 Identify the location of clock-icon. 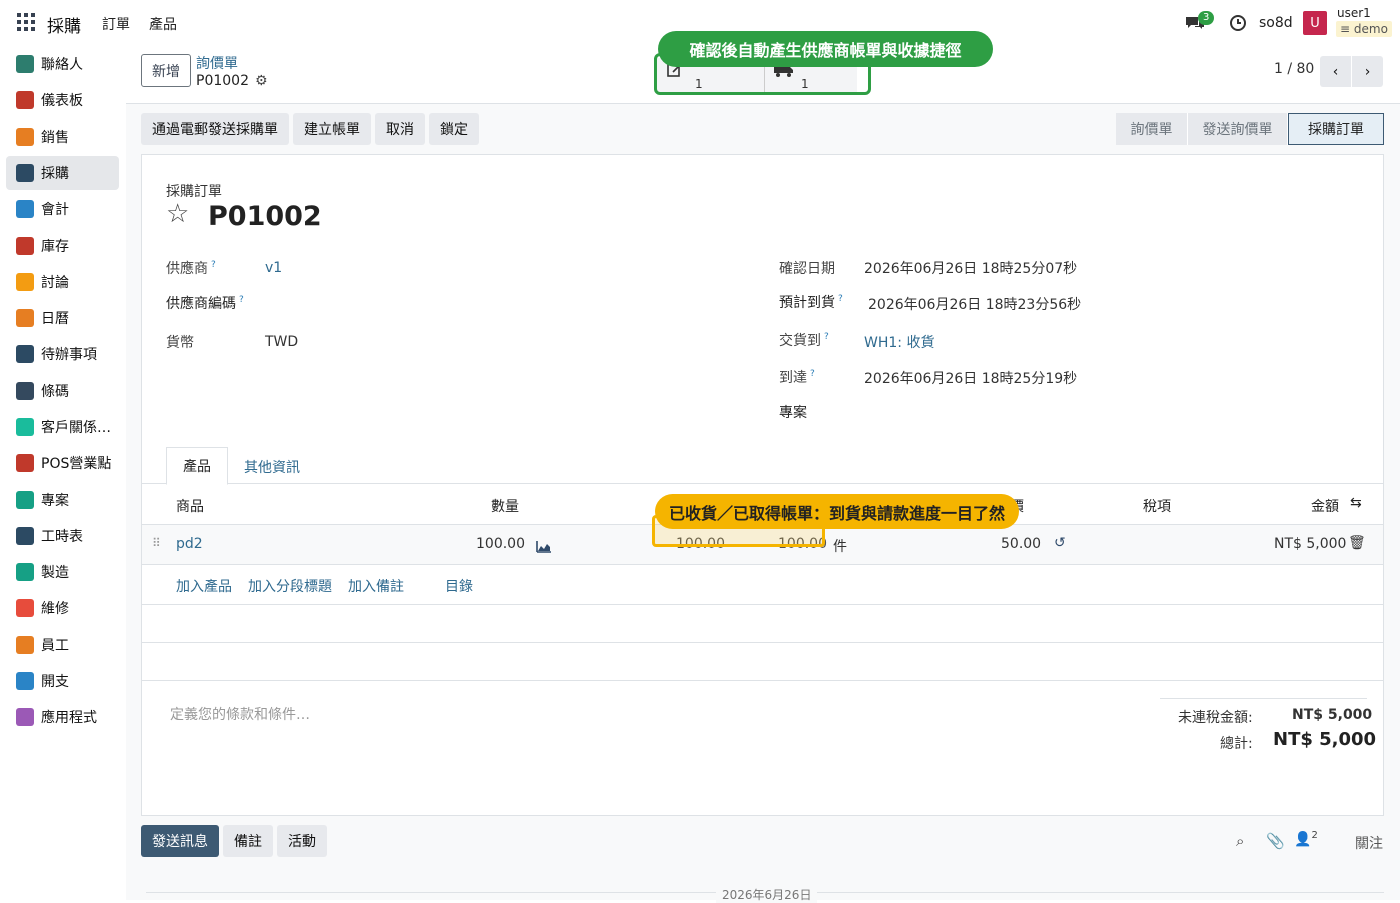
(1238, 23).